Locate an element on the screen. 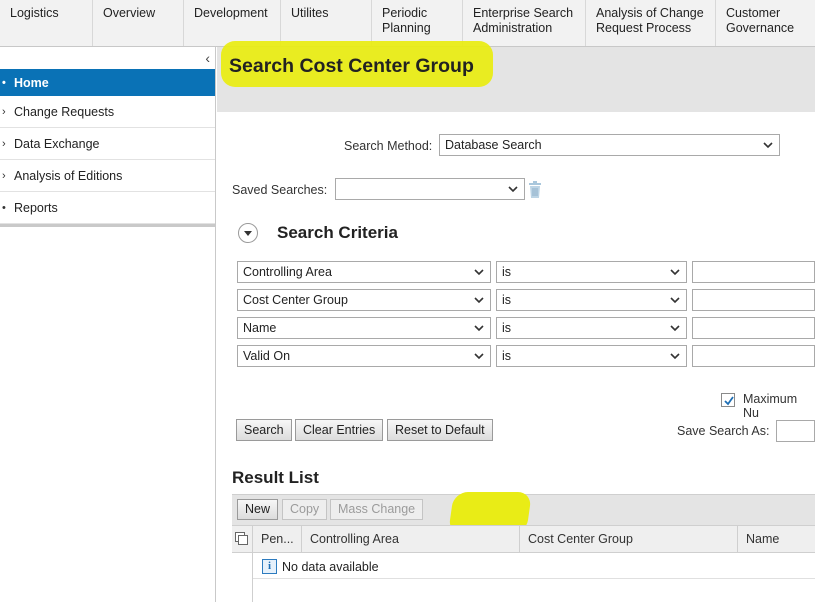 This screenshot has height=602, width=815. sidebar-item-change-requests: › Change Requests is located at coordinates (107, 112).